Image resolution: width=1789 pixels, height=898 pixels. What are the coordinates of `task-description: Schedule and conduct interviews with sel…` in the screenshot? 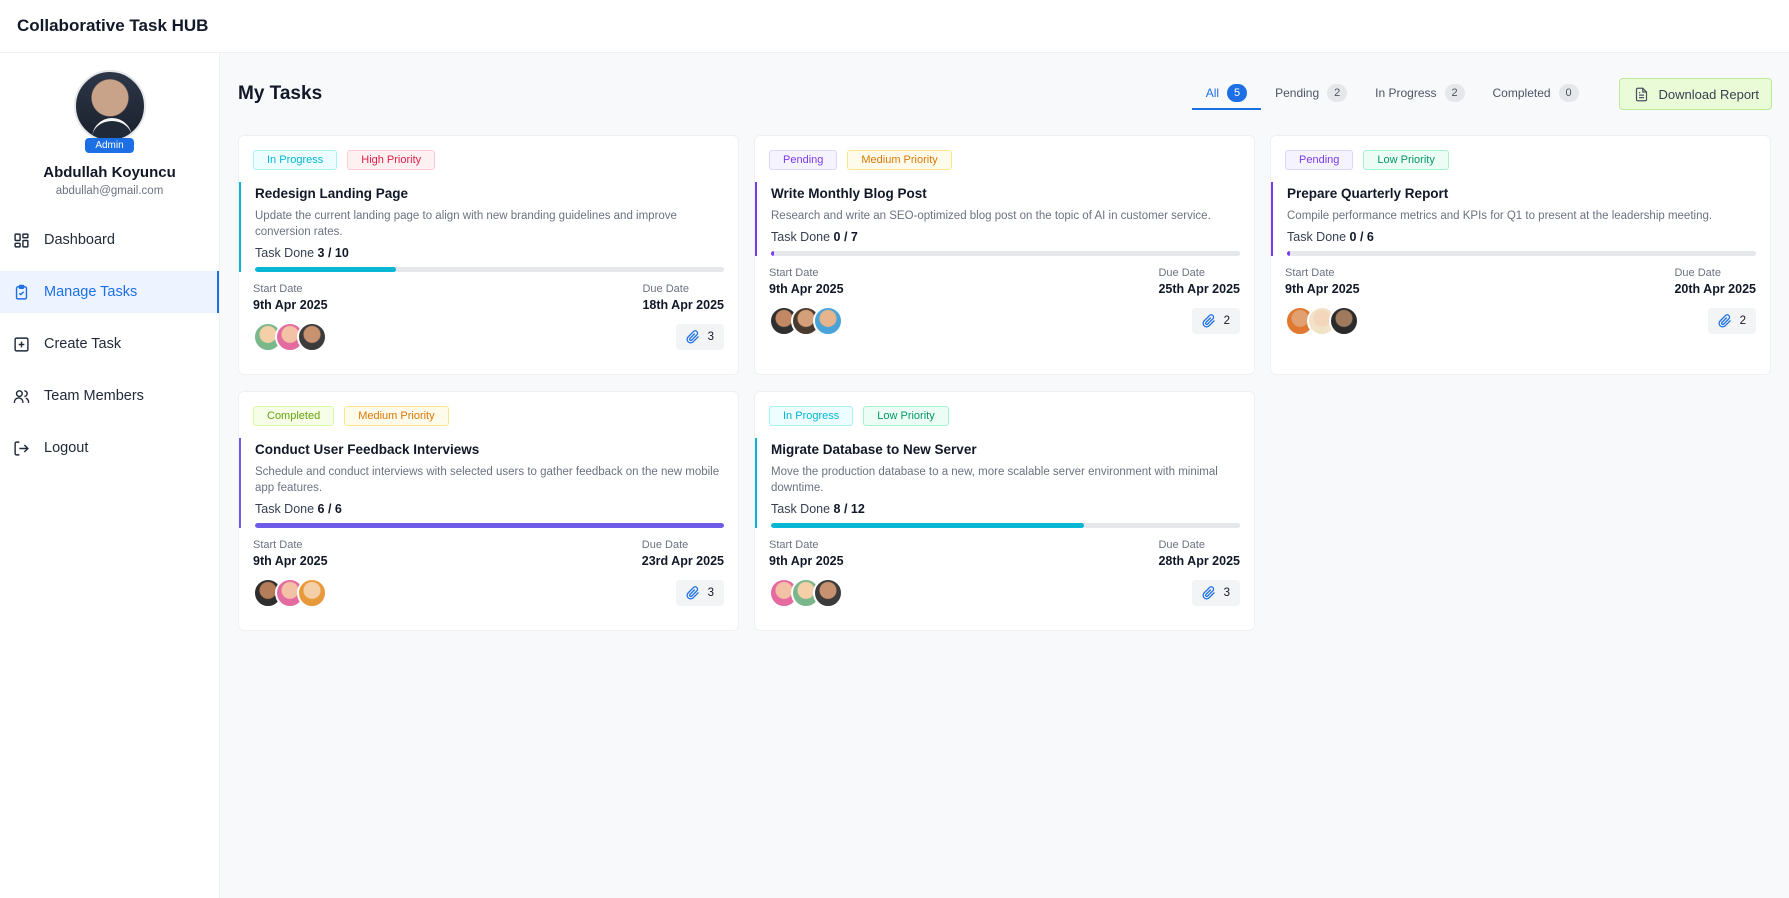 It's located at (487, 480).